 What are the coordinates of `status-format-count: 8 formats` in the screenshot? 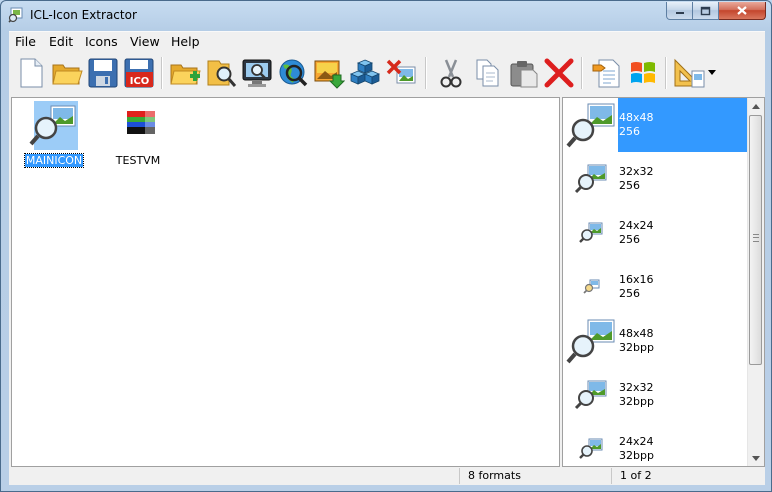 It's located at (535, 476).